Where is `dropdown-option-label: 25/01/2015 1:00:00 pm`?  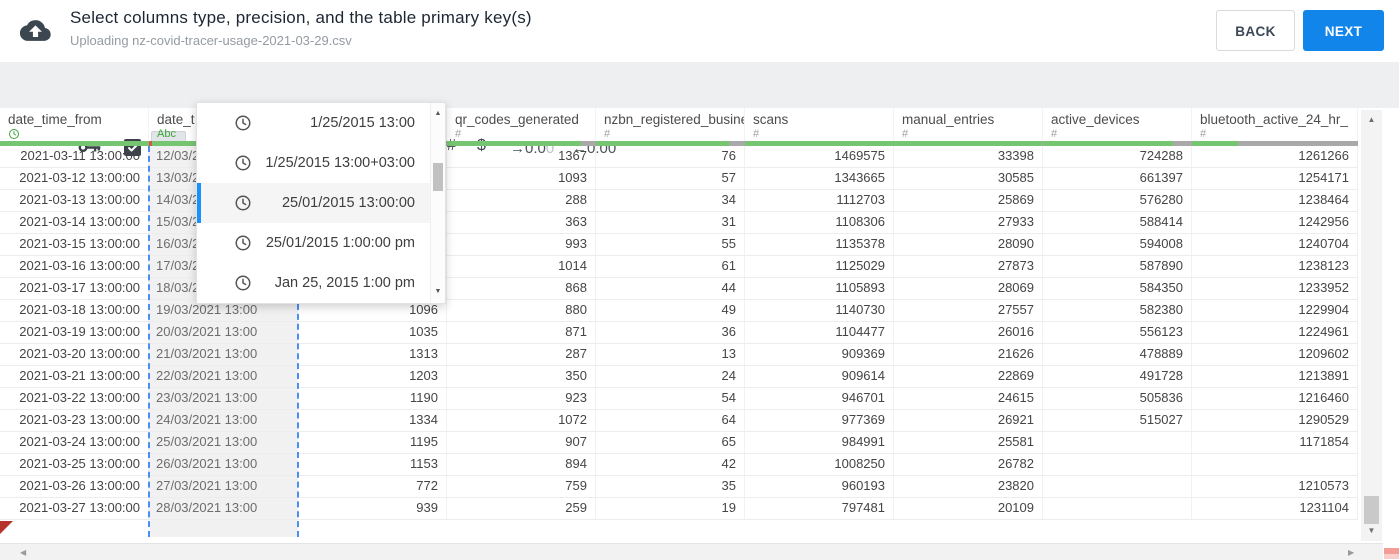 dropdown-option-label: 25/01/2015 1:00:00 pm is located at coordinates (340, 243).